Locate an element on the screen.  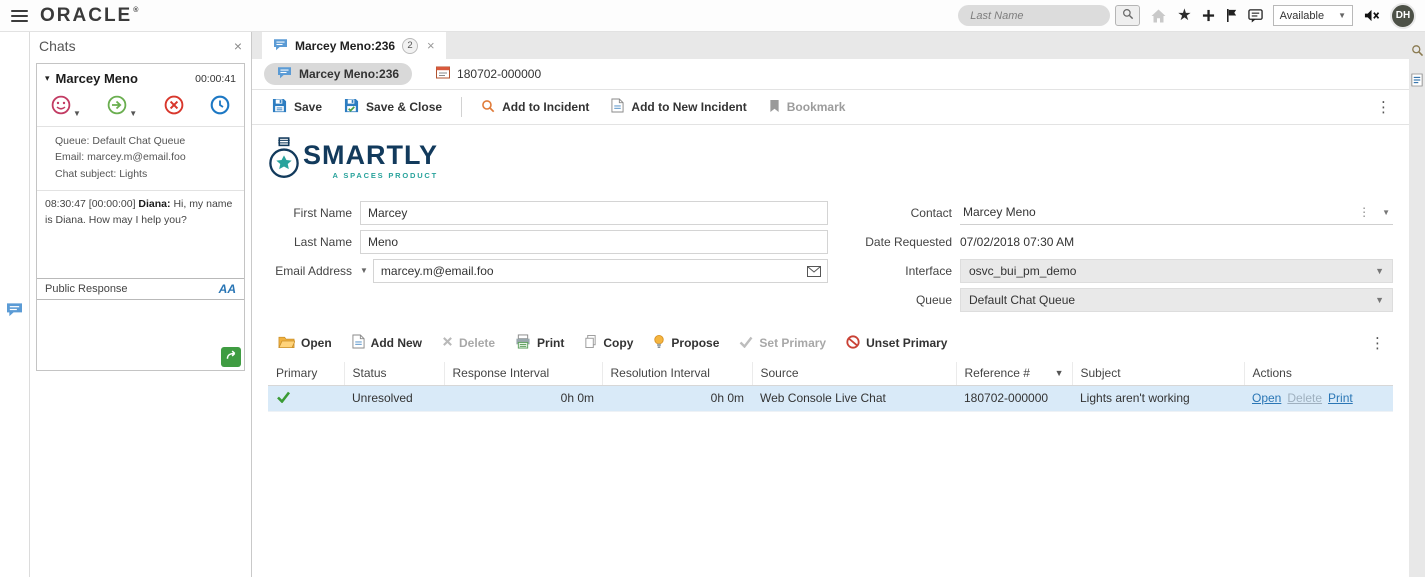
mute-speaker-icon is located at coordinates (1371, 15).